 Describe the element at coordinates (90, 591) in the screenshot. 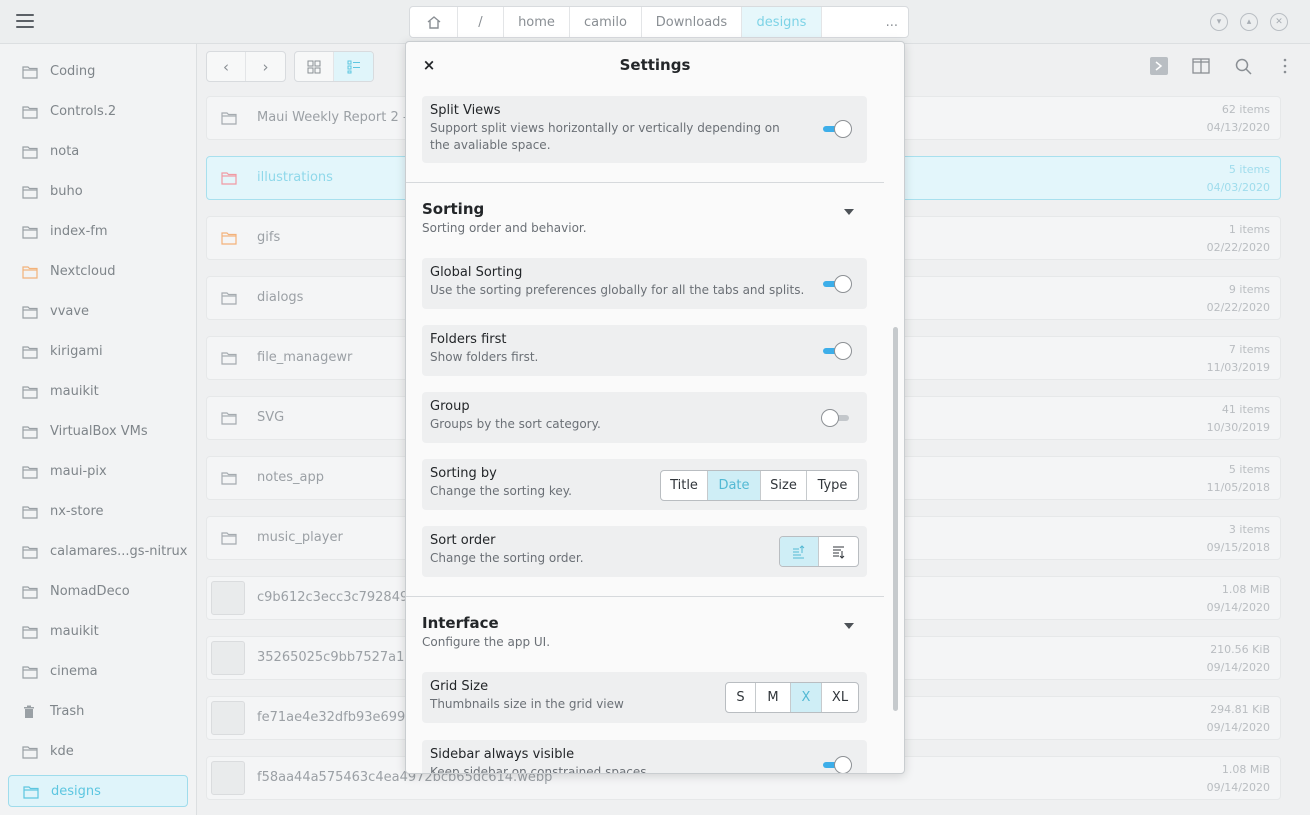

I see `sidebar-item-label: NomadDeco` at that location.